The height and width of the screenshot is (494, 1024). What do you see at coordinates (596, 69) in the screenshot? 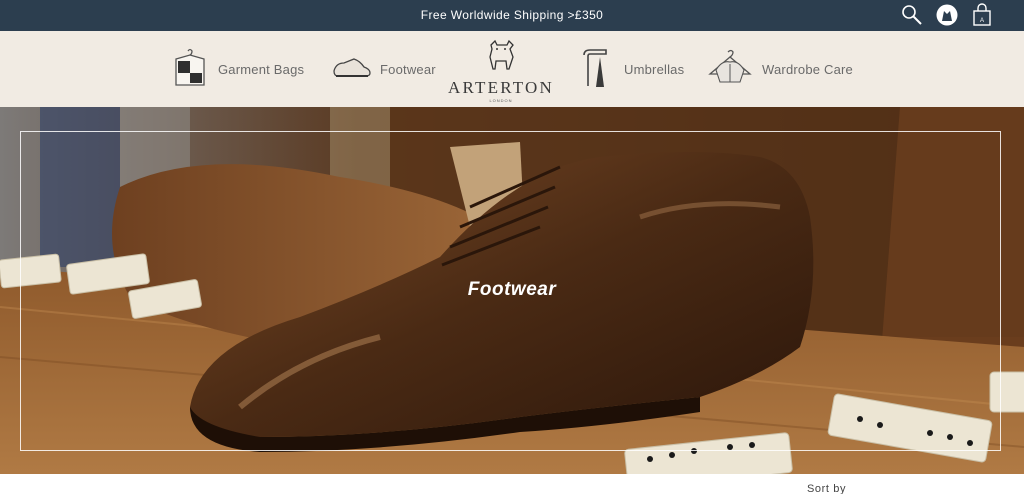
I see `umbrella-icon` at bounding box center [596, 69].